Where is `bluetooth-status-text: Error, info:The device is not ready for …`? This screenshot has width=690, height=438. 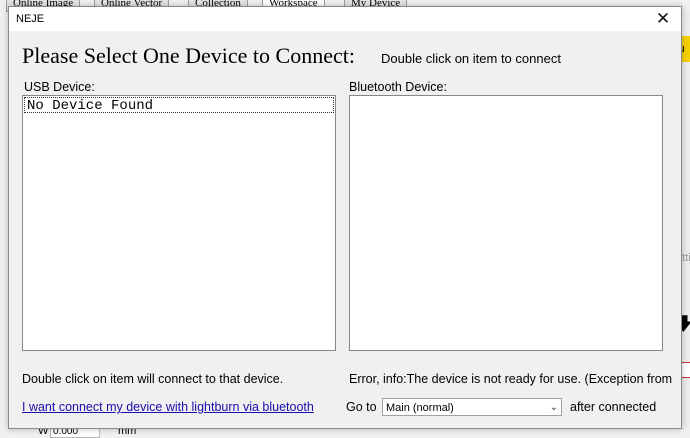 bluetooth-status-text: Error, info:The device is not ready for … is located at coordinates (511, 379).